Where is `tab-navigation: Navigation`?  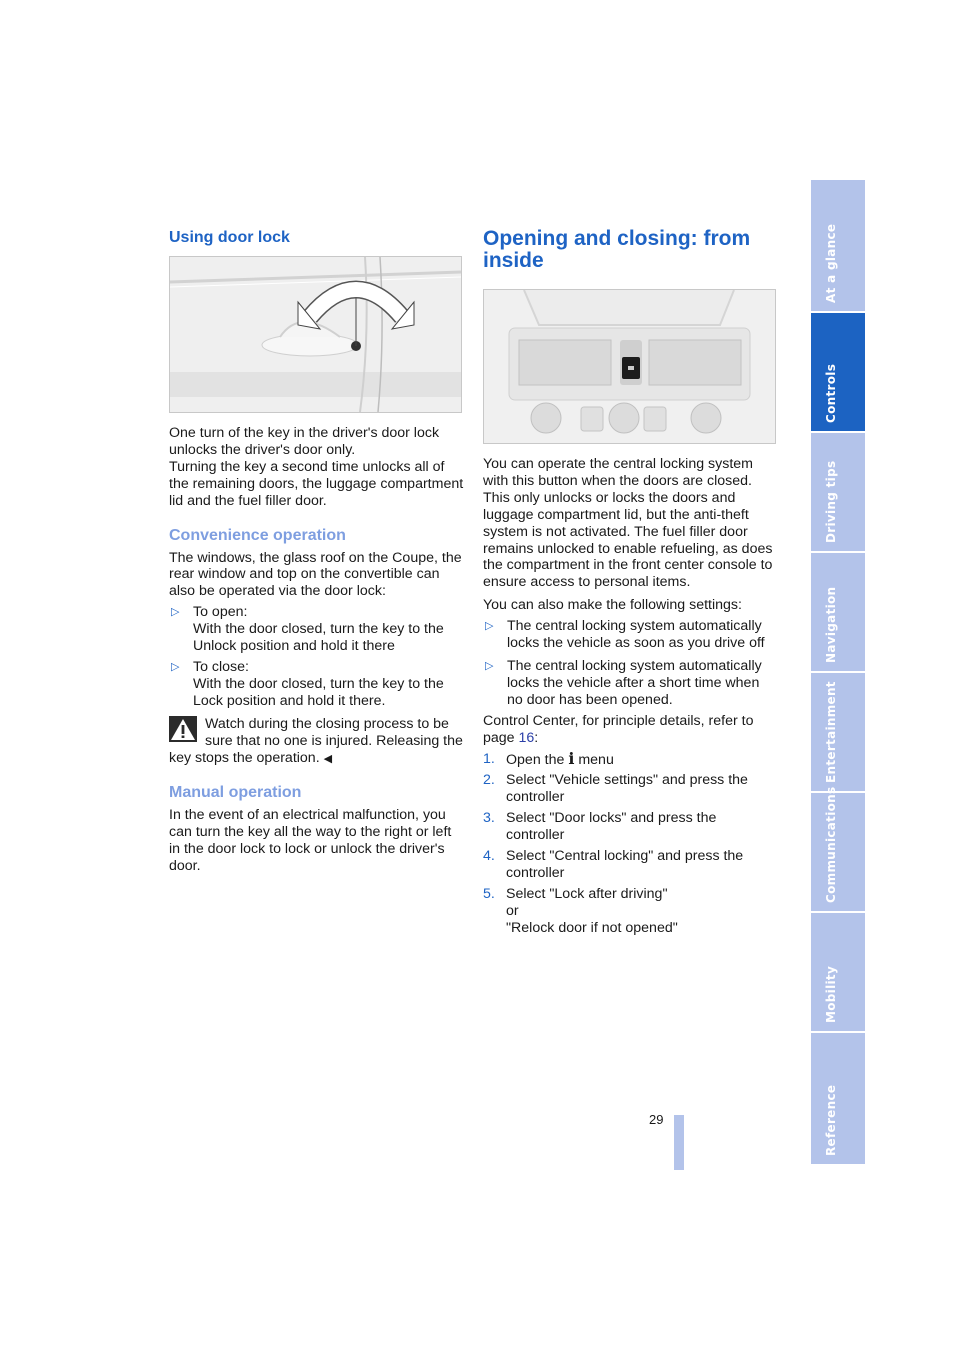
tab-navigation: Navigation is located at coordinates (838, 612).